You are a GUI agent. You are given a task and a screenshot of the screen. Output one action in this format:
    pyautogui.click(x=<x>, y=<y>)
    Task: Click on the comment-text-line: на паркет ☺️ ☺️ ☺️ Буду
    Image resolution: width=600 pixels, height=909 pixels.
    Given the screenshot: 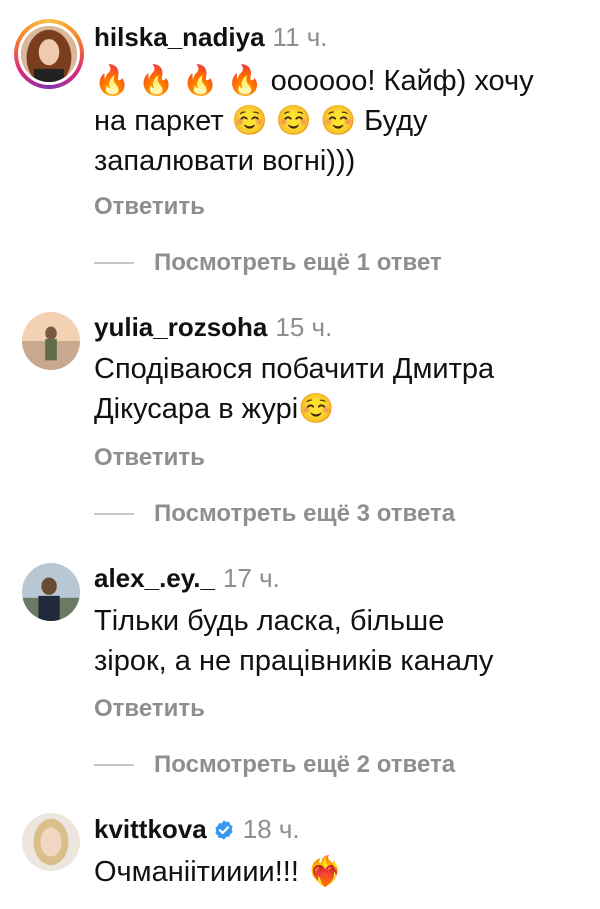 What is the action you would take?
    pyautogui.click(x=261, y=121)
    